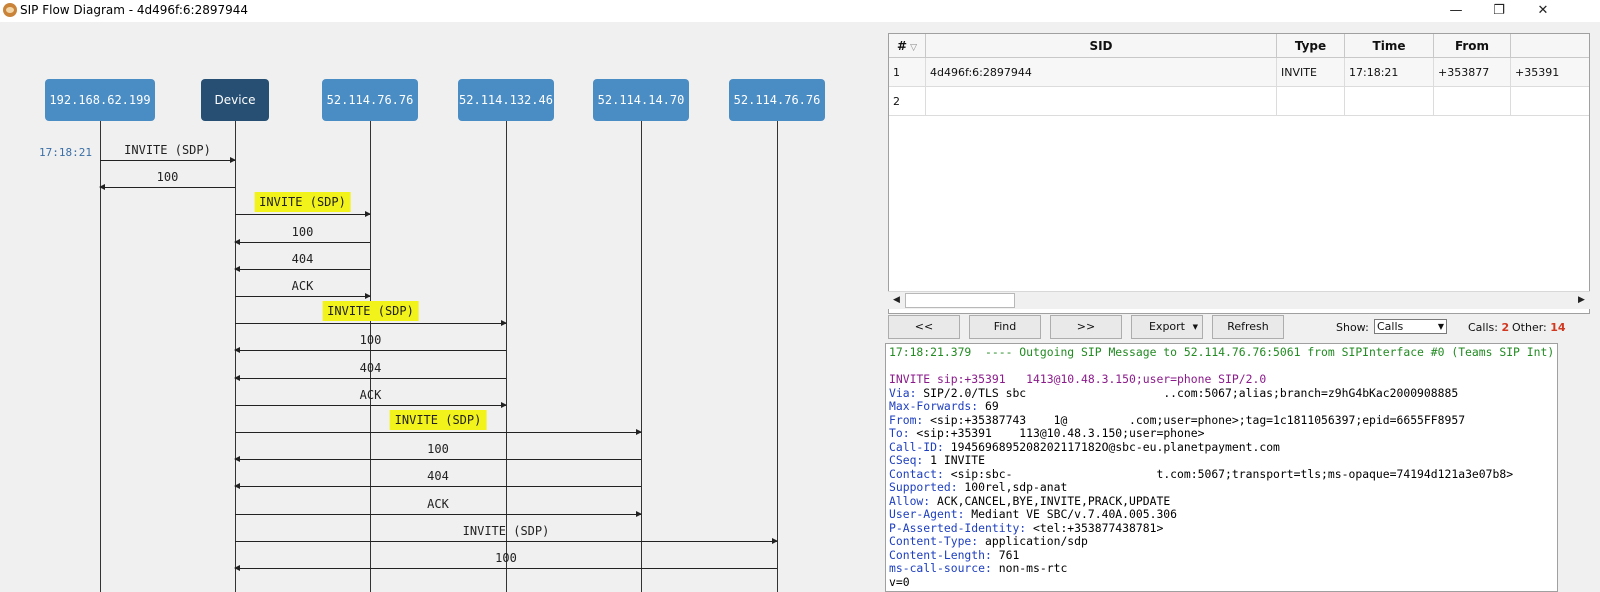 This screenshot has width=1600, height=592. Describe the element at coordinates (923, 487) in the screenshot. I see `header-name: Supported:` at that location.